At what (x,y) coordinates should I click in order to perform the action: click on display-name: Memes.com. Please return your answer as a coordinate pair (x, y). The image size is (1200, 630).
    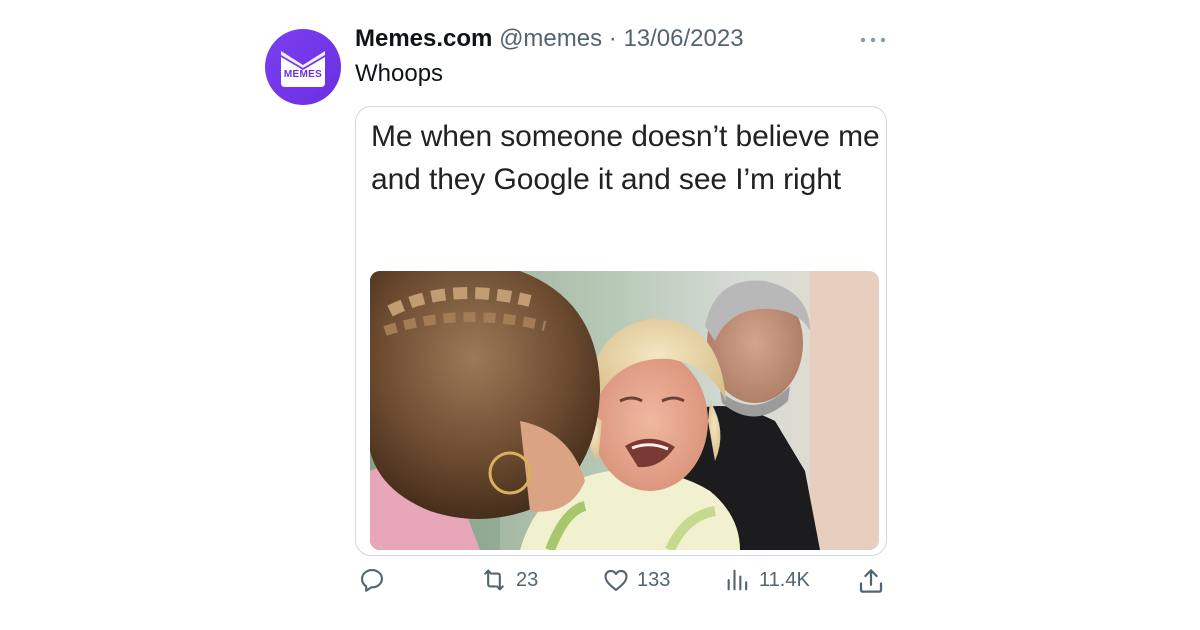
    Looking at the image, I should click on (423, 38).